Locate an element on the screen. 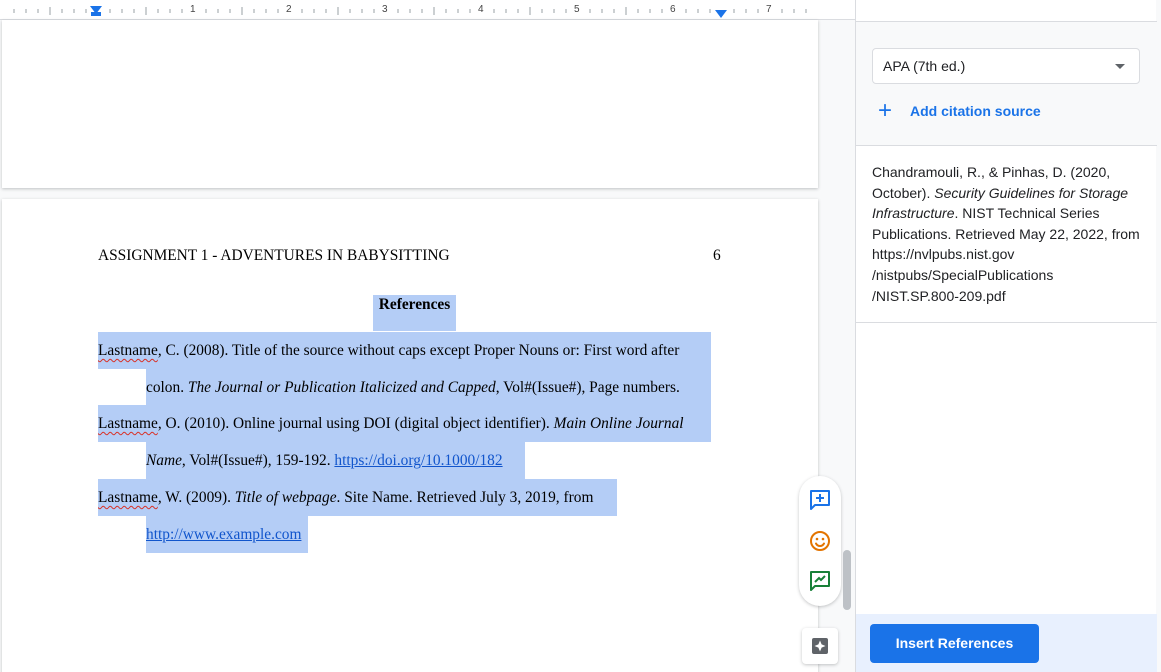 The height and width of the screenshot is (672, 1161). floating-action-bar is located at coordinates (820, 541).